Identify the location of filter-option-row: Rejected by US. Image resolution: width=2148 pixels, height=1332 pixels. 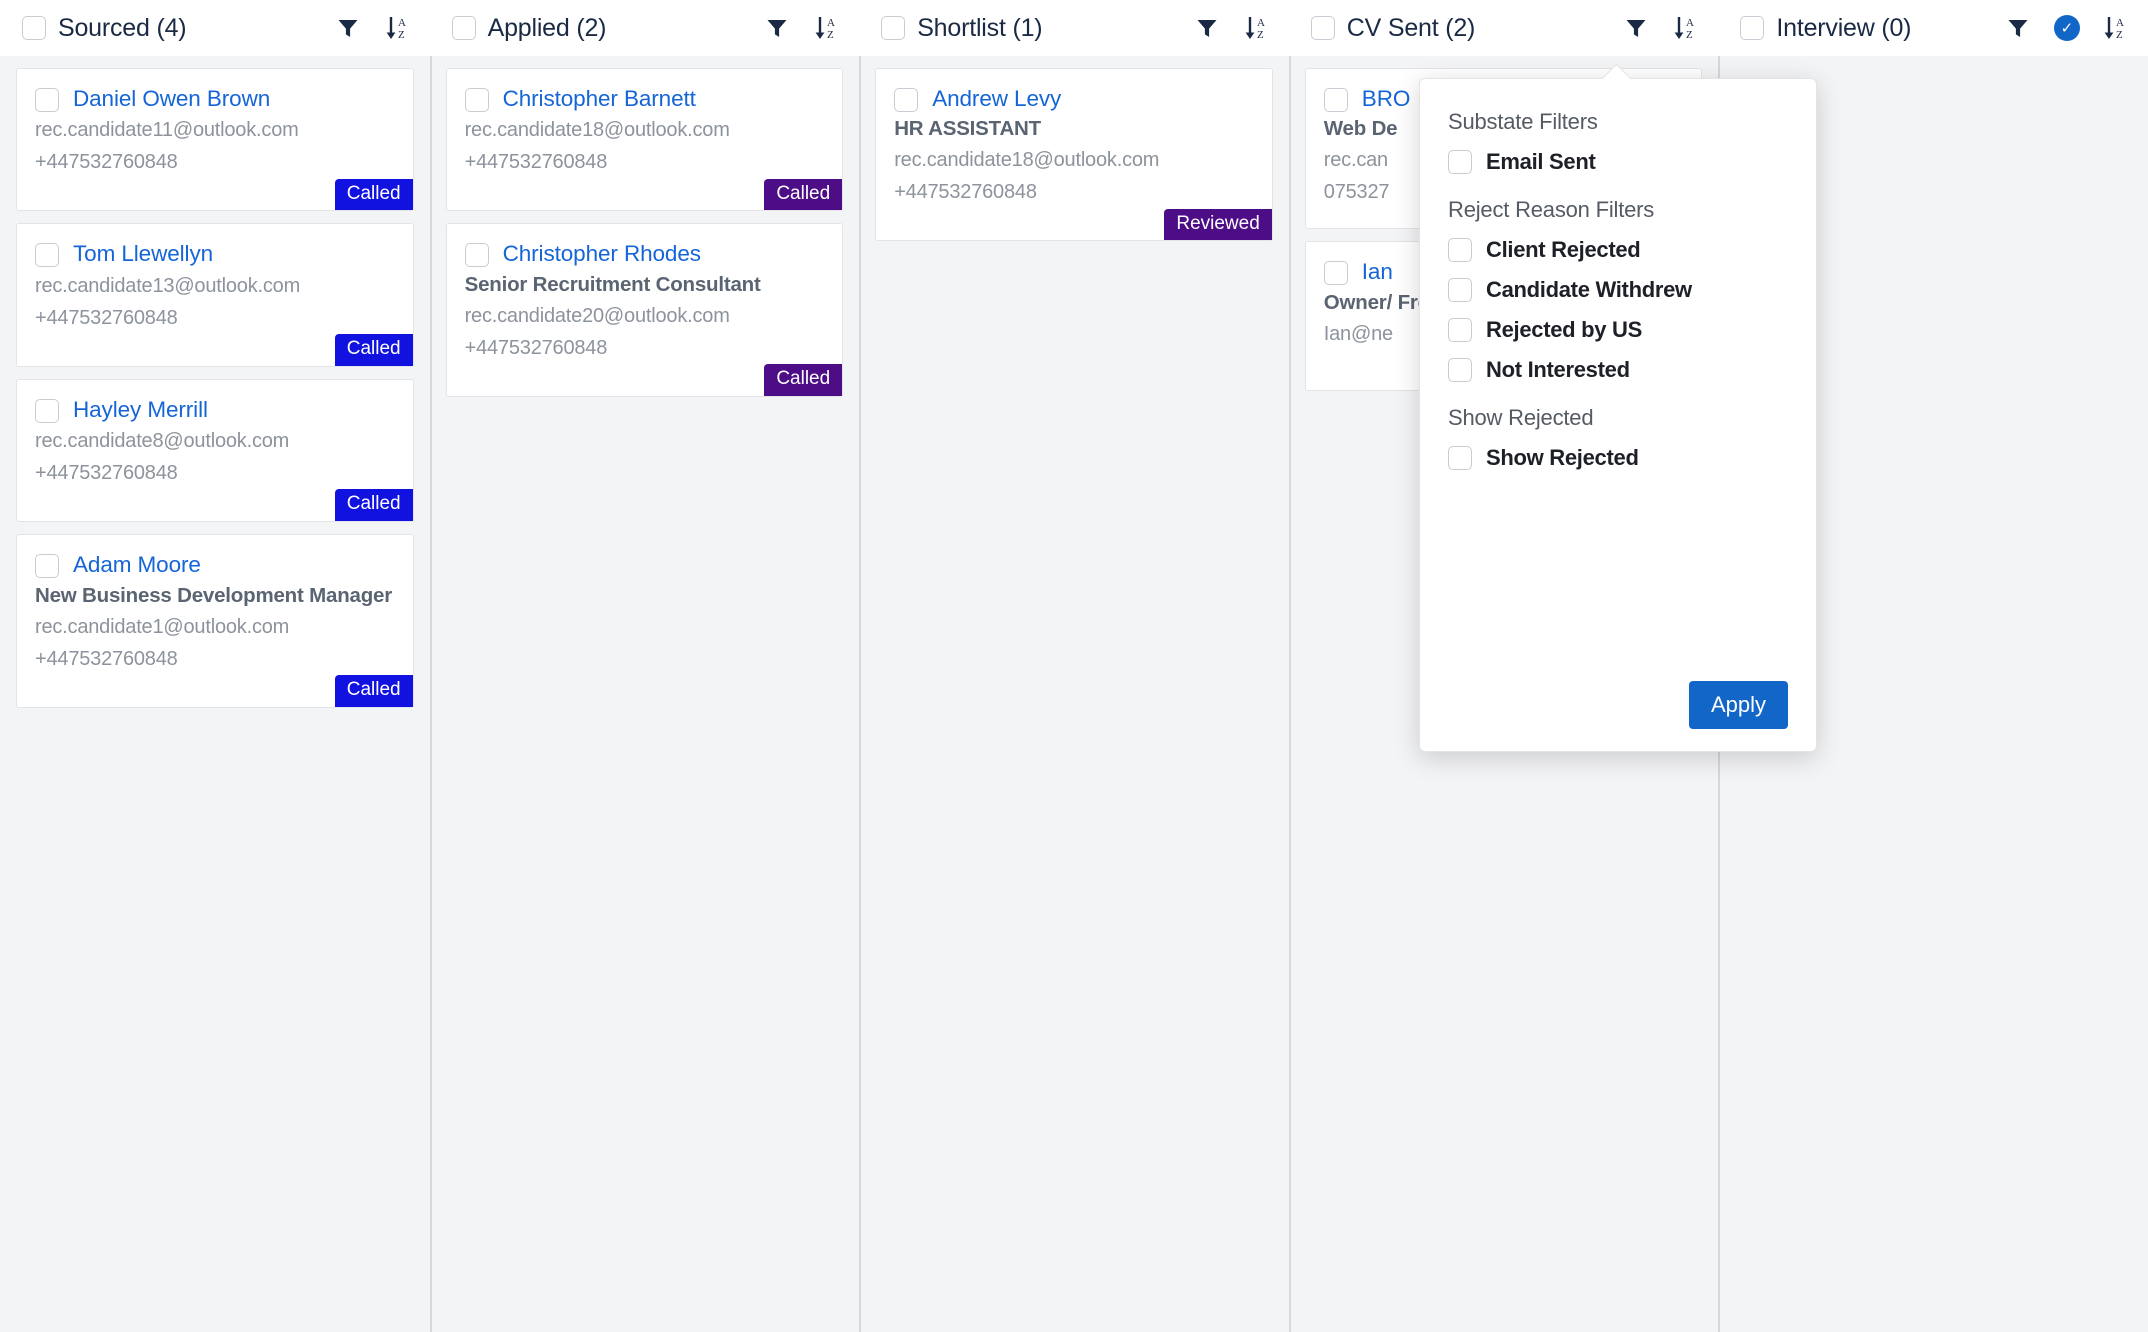
(1618, 330).